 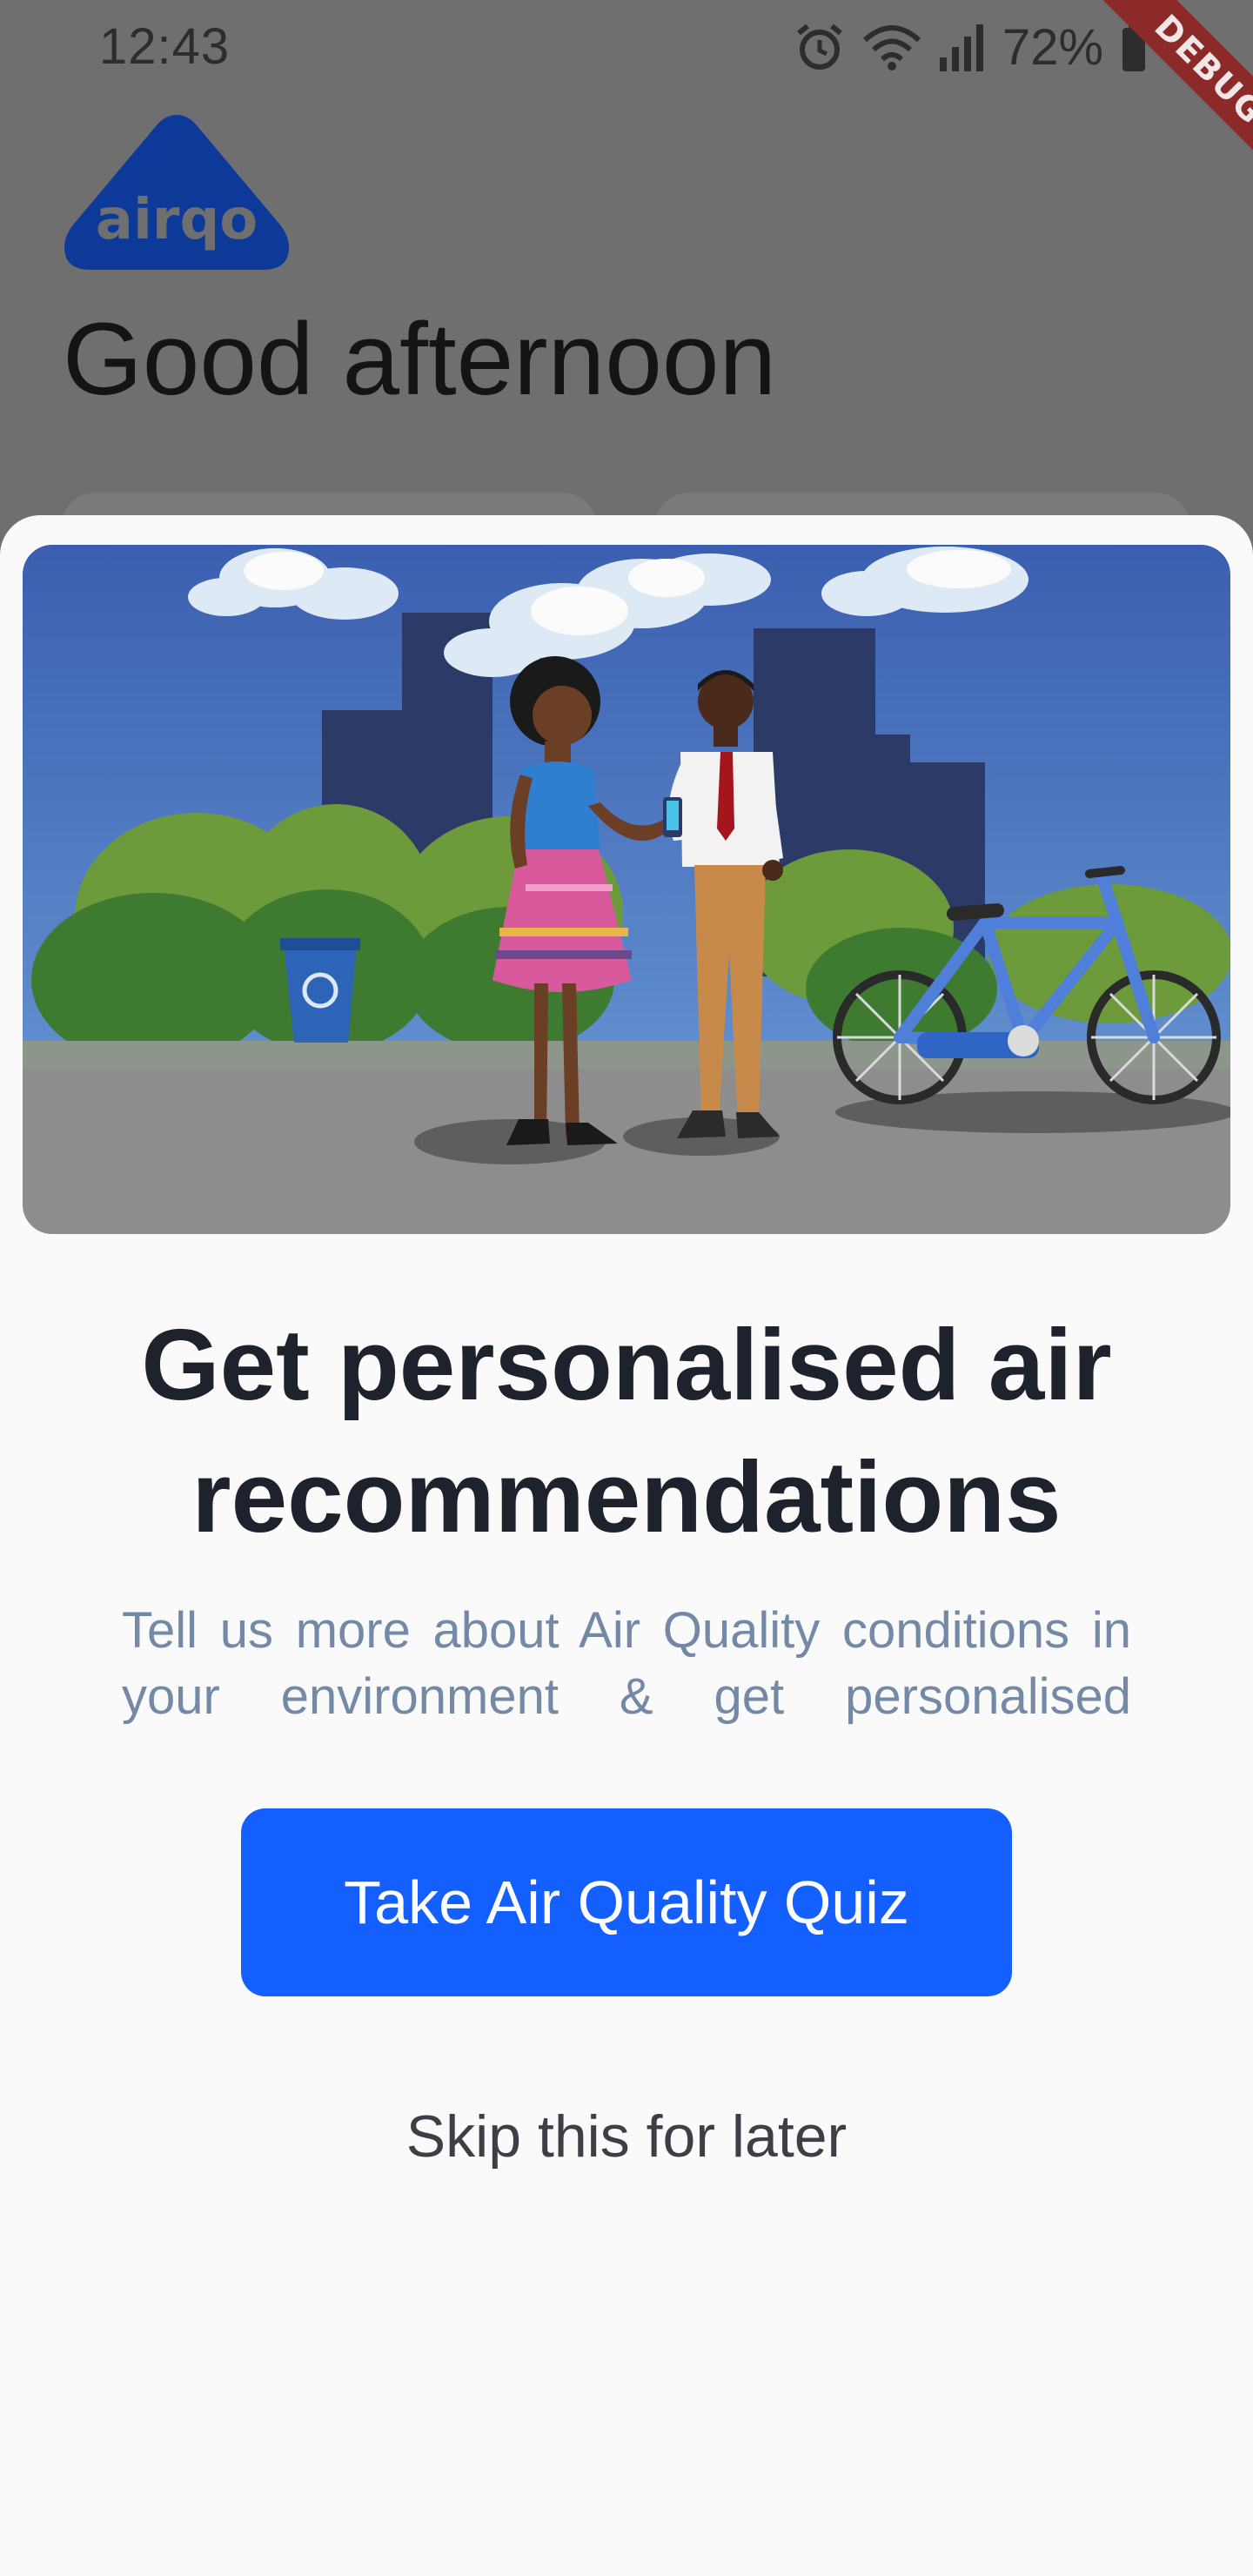 What do you see at coordinates (626, 1902) in the screenshot?
I see `take-quiz-button: Take Air Quality Quiz` at bounding box center [626, 1902].